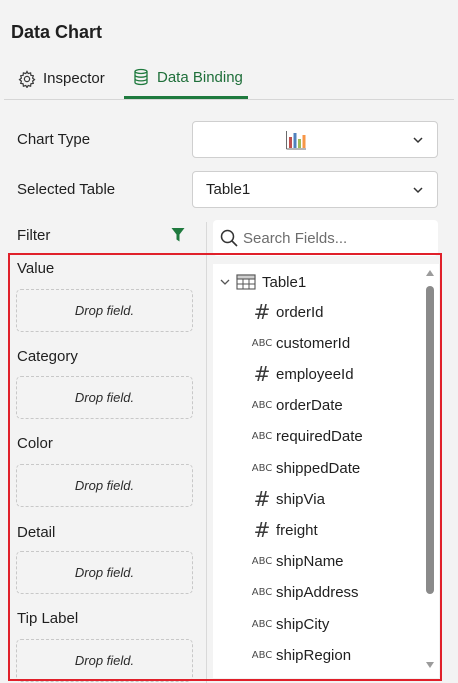  Describe the element at coordinates (104, 310) in the screenshot. I see `drop-zone-value: Drop field.` at that location.